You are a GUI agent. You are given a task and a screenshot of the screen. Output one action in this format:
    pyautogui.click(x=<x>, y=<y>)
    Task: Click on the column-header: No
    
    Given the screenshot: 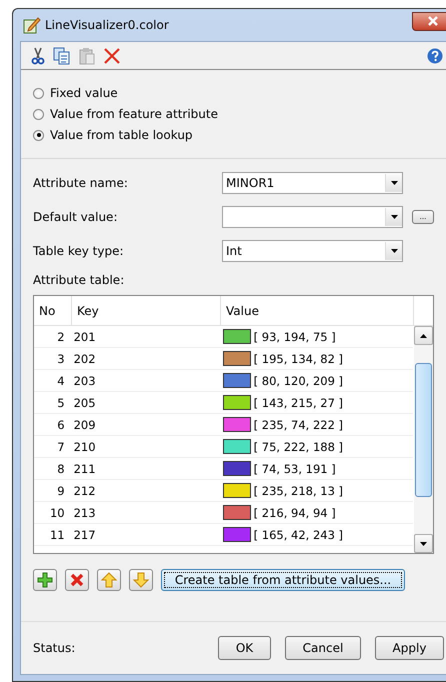 What is the action you would take?
    pyautogui.click(x=53, y=310)
    